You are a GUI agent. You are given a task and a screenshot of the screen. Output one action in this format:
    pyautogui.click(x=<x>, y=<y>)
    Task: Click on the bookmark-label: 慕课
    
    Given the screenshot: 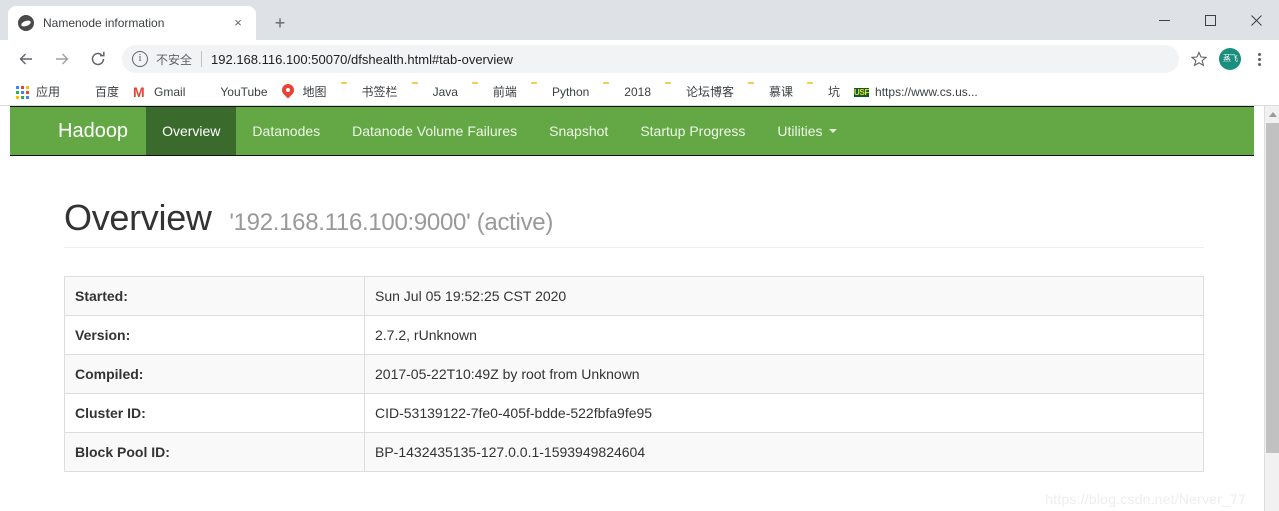 What is the action you would take?
    pyautogui.click(x=781, y=92)
    